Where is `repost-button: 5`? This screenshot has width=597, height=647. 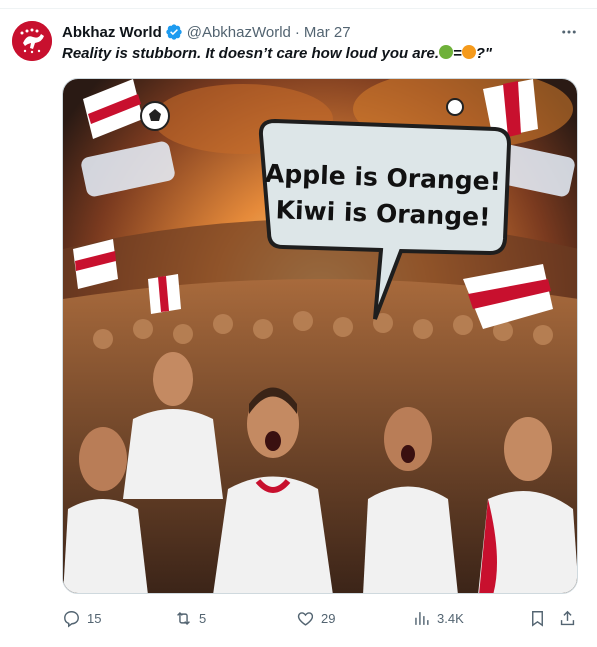
repost-button: 5 is located at coordinates (190, 618).